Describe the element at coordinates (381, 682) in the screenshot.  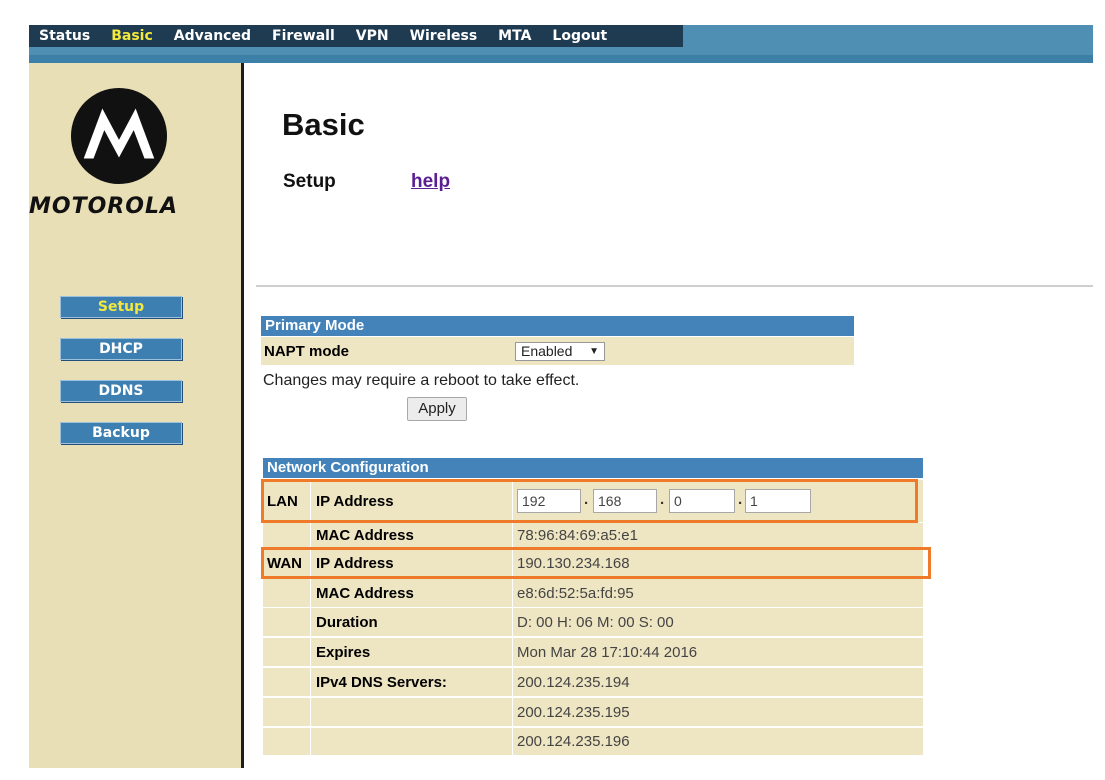
I see `dns-label: IPv4 DNS Servers:` at that location.